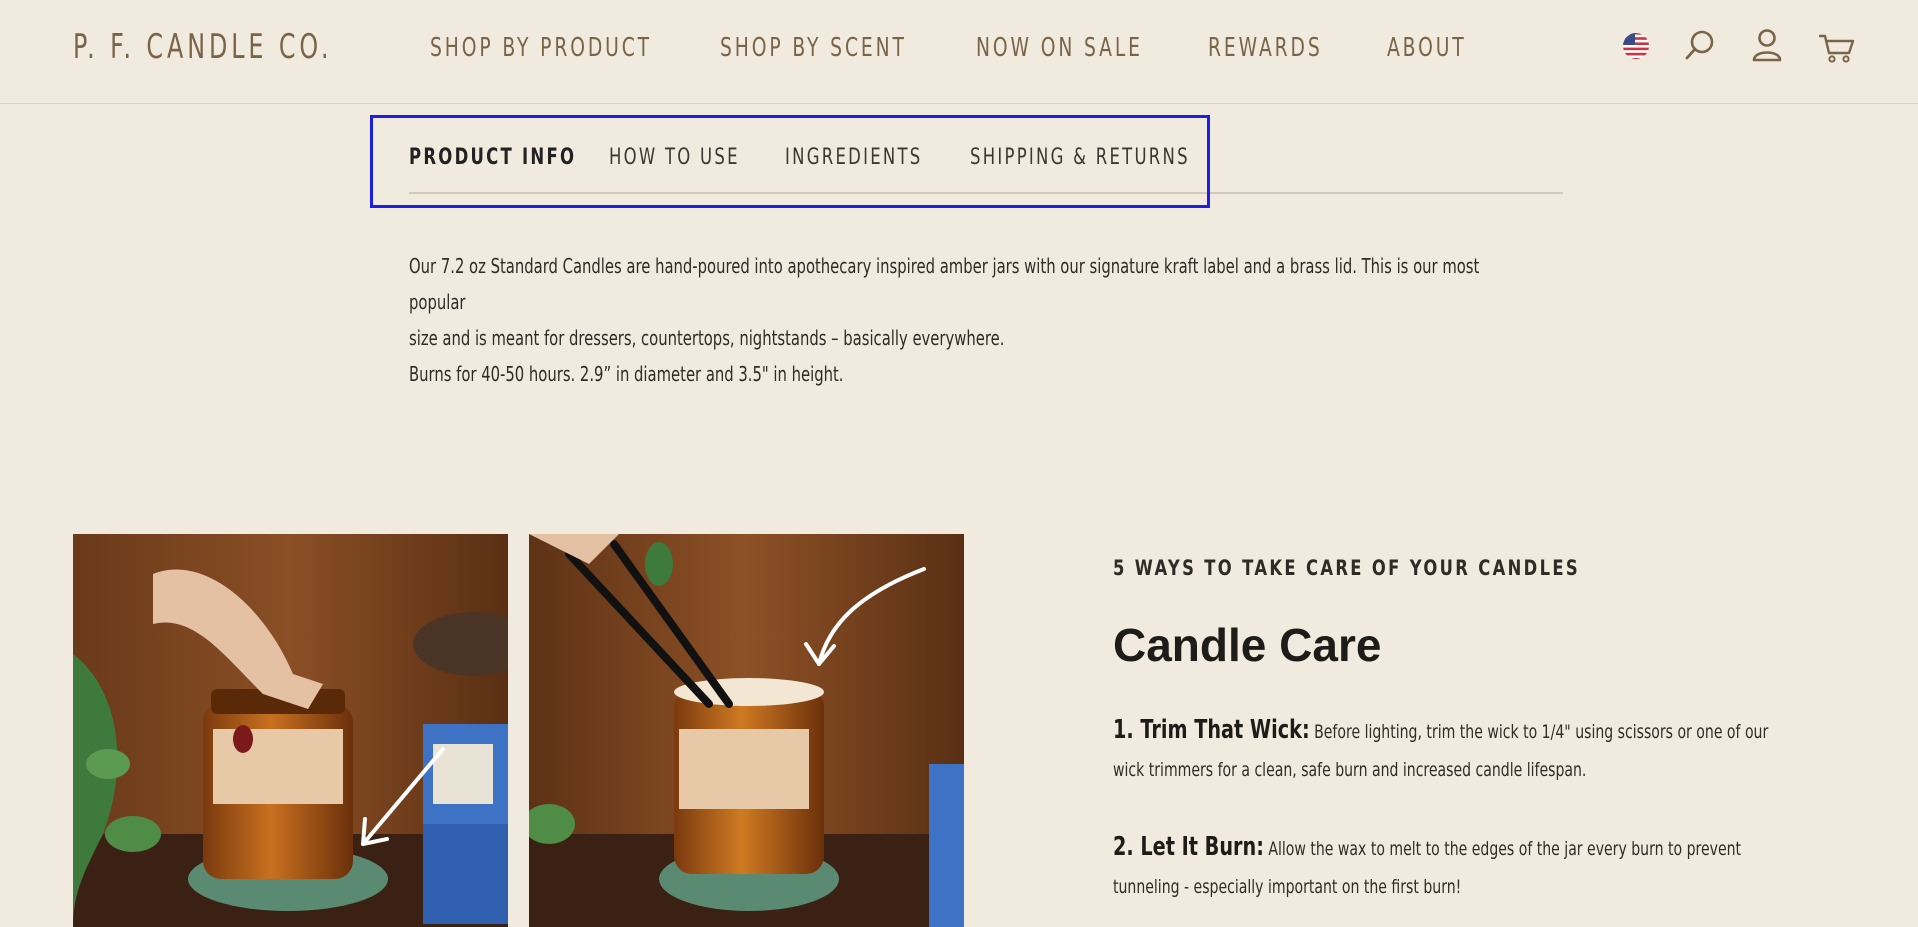  Describe the element at coordinates (1347, 568) in the screenshot. I see `care-kicker: 5 WAYS TO TAKE CARE OF YOUR CANDLES` at that location.